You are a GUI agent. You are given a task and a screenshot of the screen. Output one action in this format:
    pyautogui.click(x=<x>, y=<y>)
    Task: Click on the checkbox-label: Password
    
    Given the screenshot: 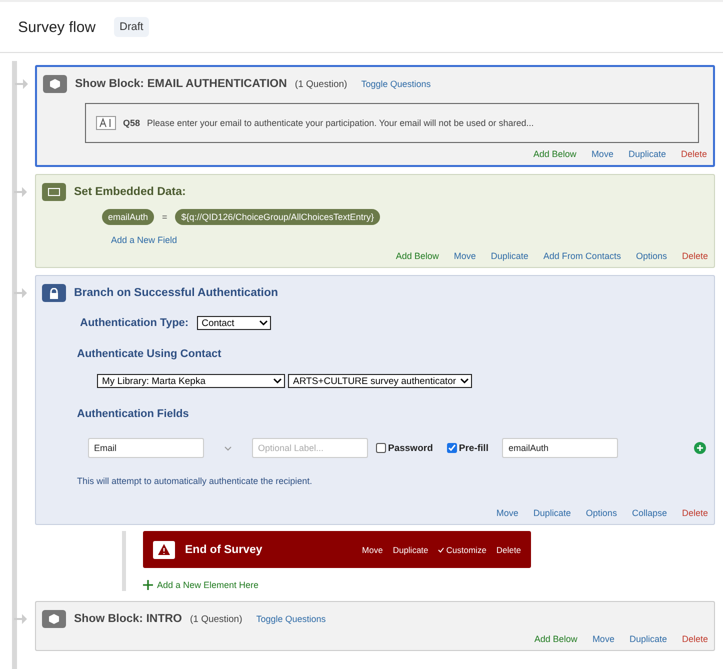 What is the action you would take?
    pyautogui.click(x=410, y=448)
    